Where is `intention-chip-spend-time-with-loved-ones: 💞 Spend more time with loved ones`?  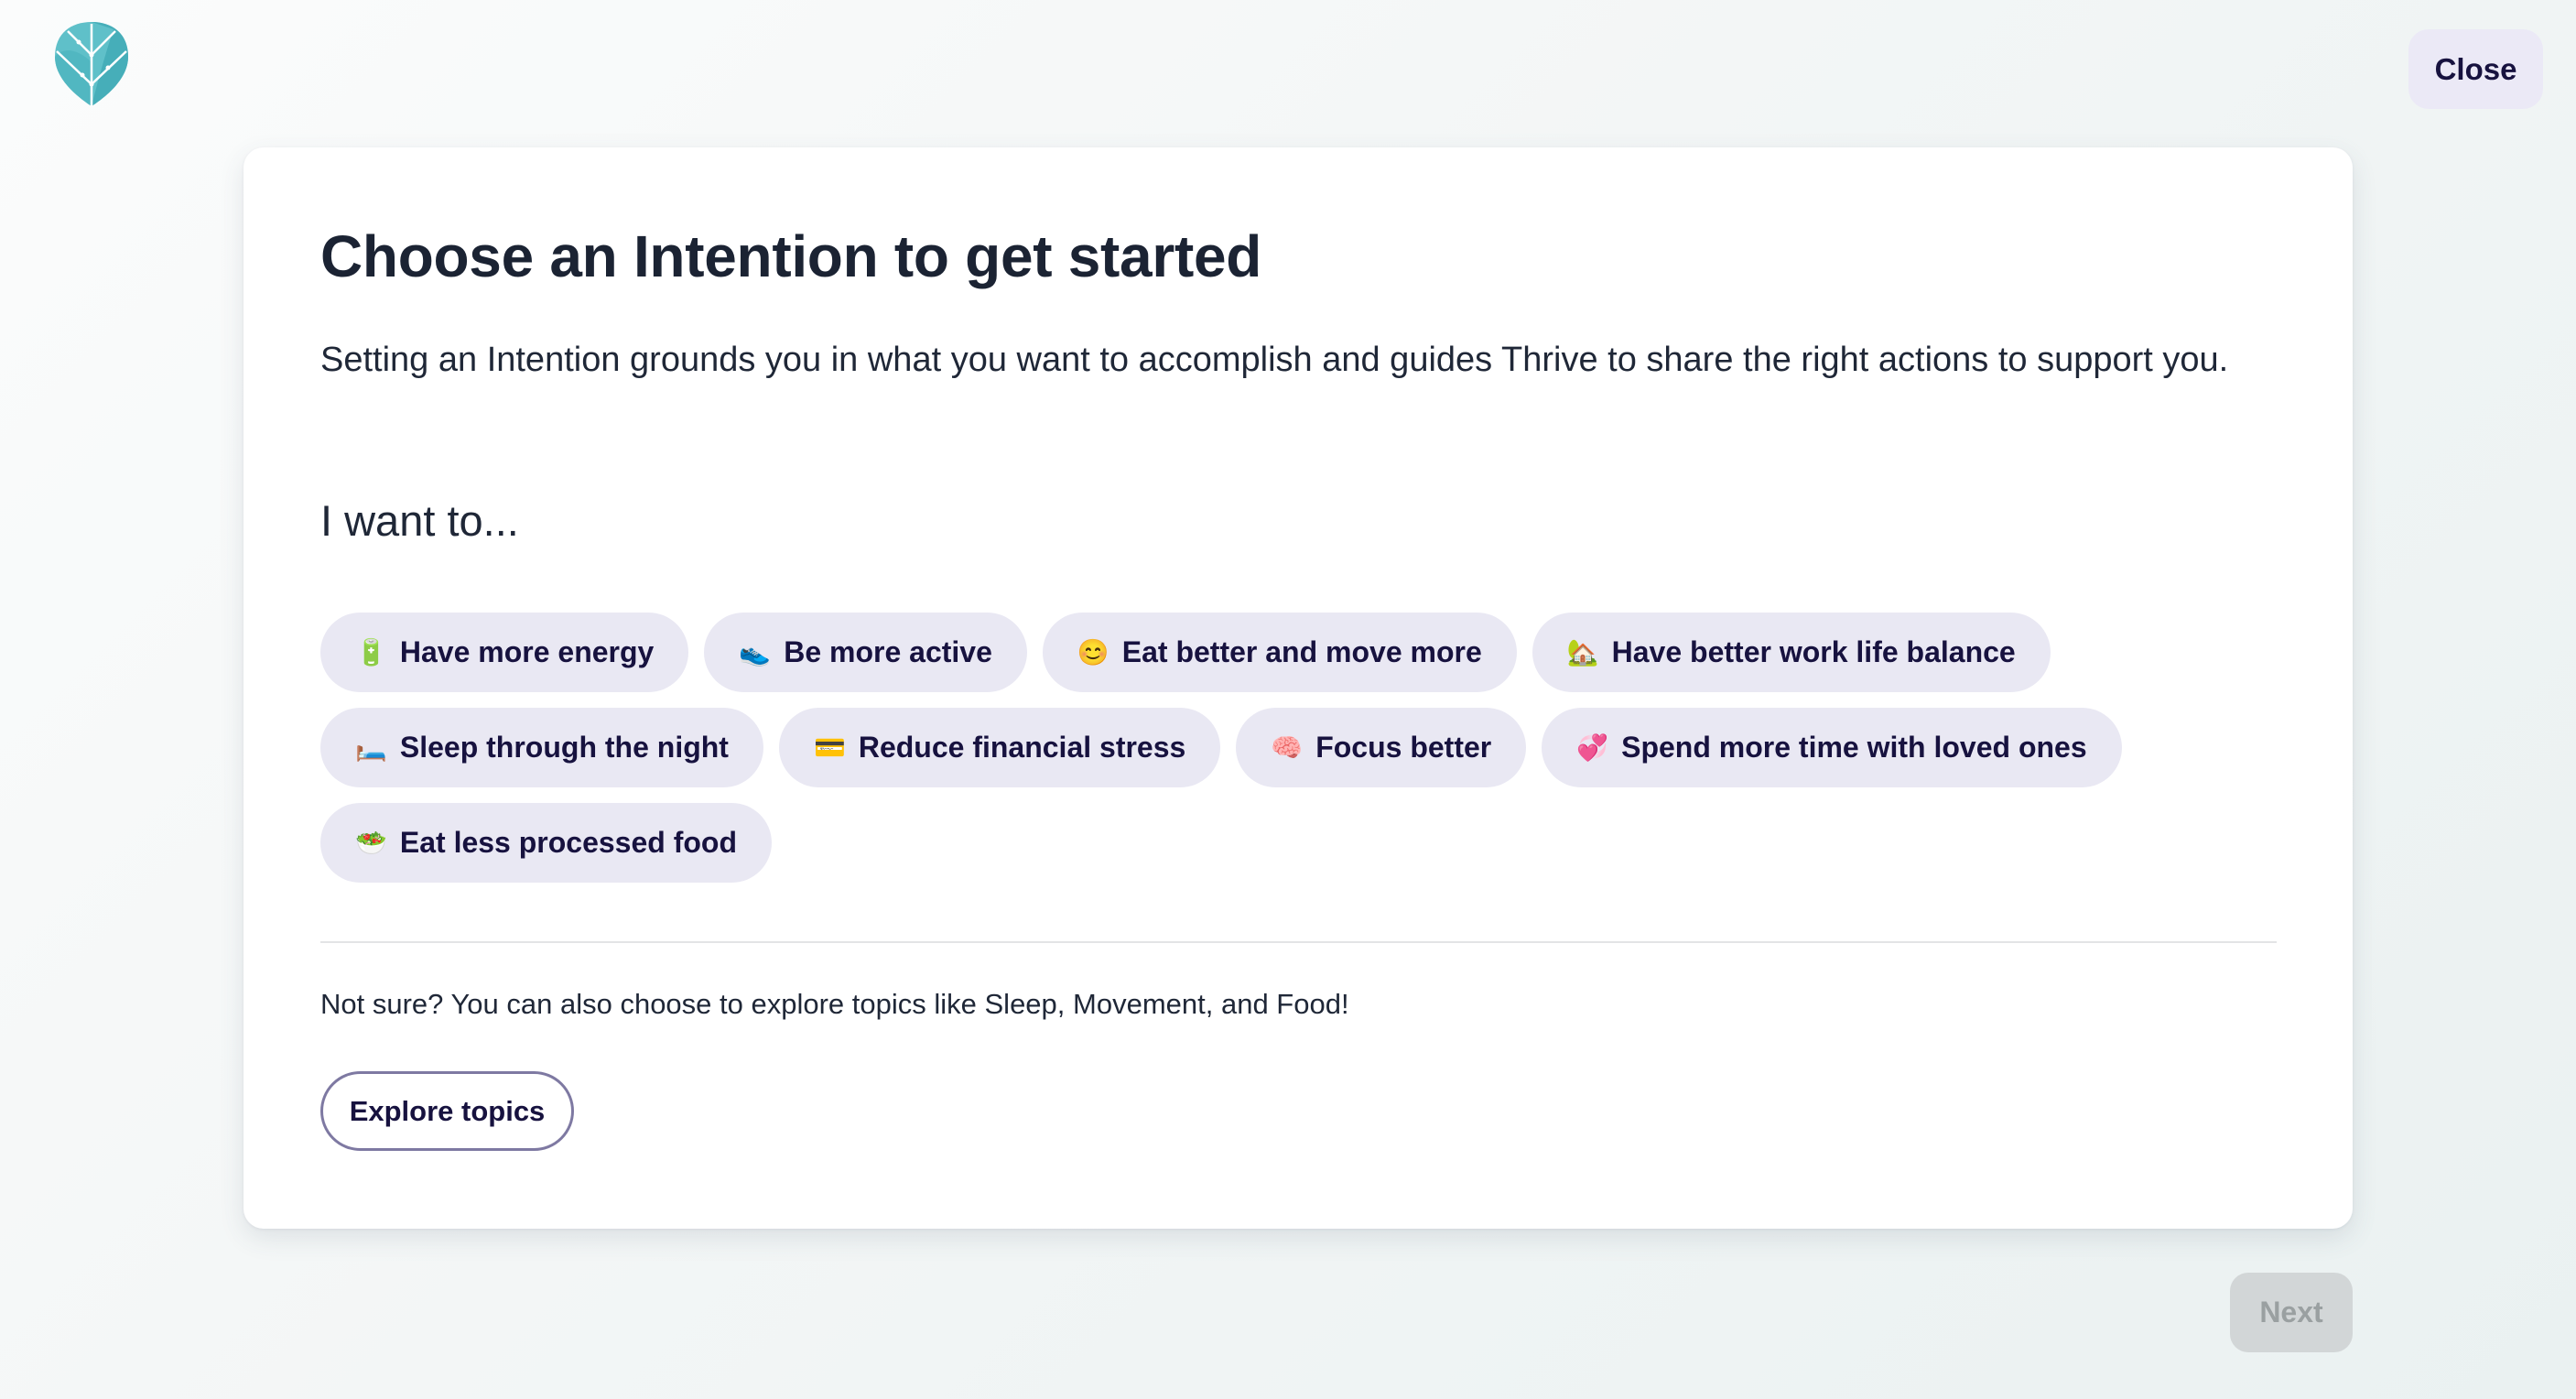 intention-chip-spend-time-with-loved-ones: 💞 Spend more time with loved ones is located at coordinates (1832, 747).